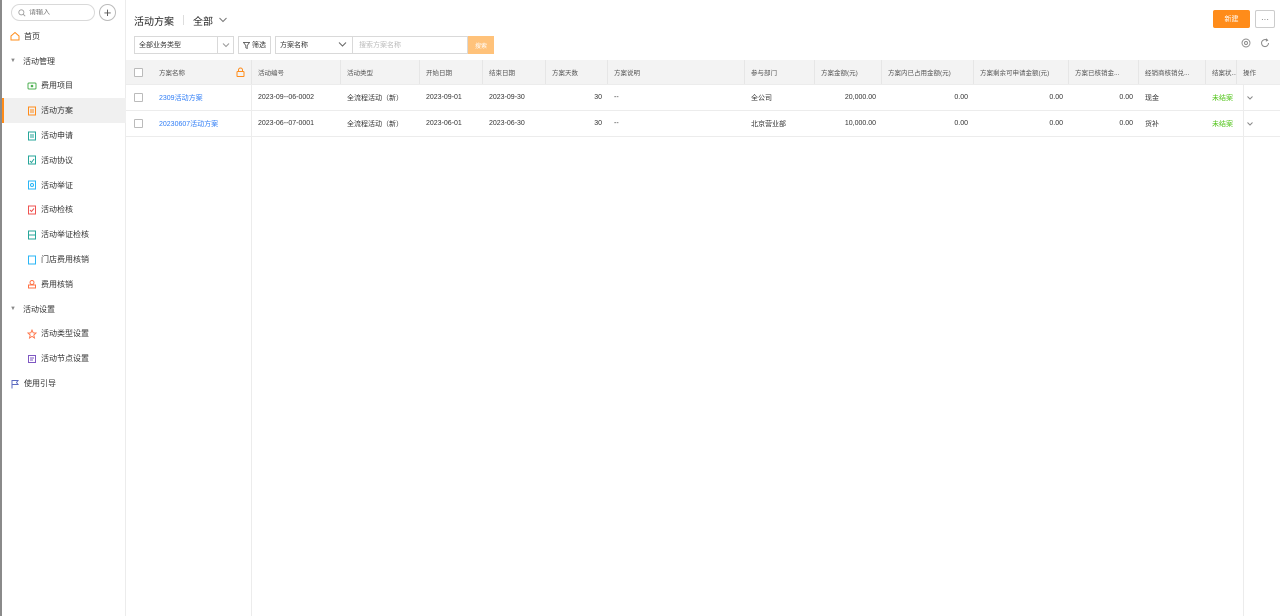  Describe the element at coordinates (514, 72) in the screenshot. I see `header-cell: 结束日期` at that location.